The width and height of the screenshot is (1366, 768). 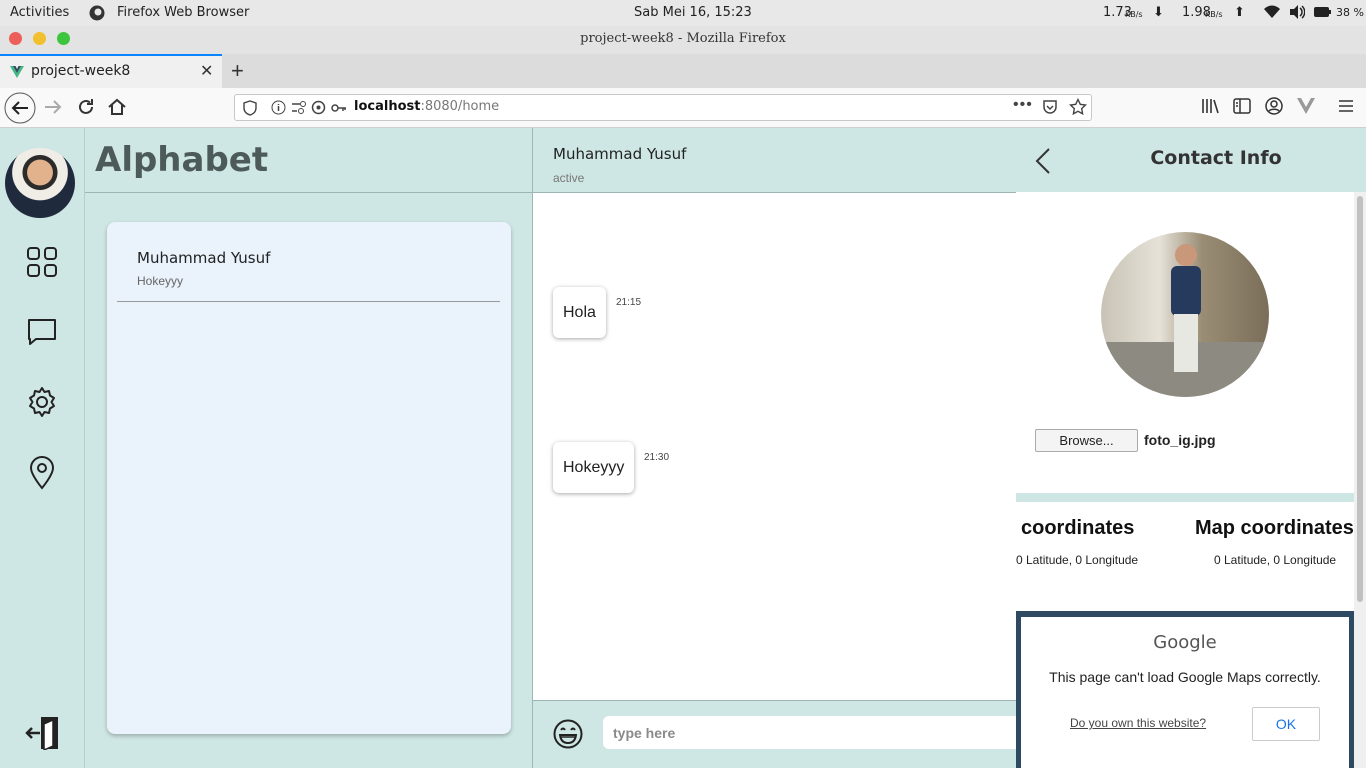 I want to click on coordinates-heading: coordinates, so click(x=1078, y=528).